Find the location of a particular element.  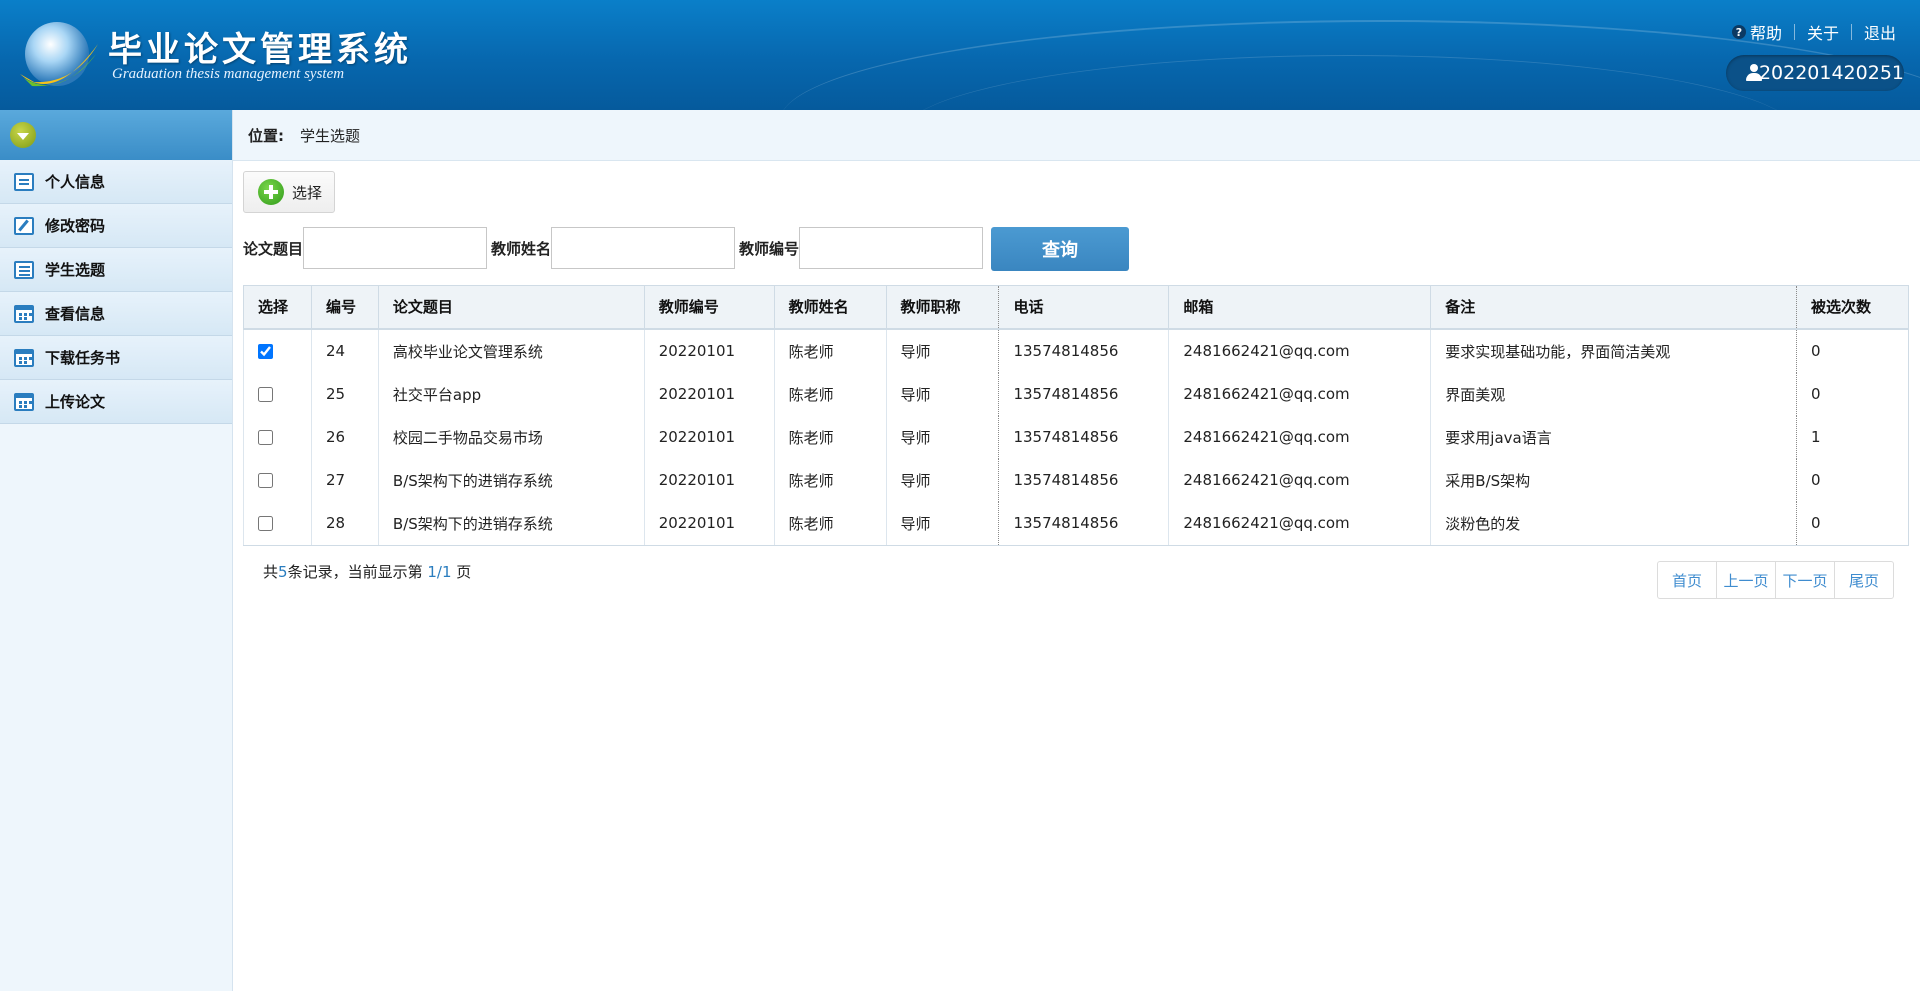

breadcrumb: 位置: 学生选题 is located at coordinates (1076, 135).